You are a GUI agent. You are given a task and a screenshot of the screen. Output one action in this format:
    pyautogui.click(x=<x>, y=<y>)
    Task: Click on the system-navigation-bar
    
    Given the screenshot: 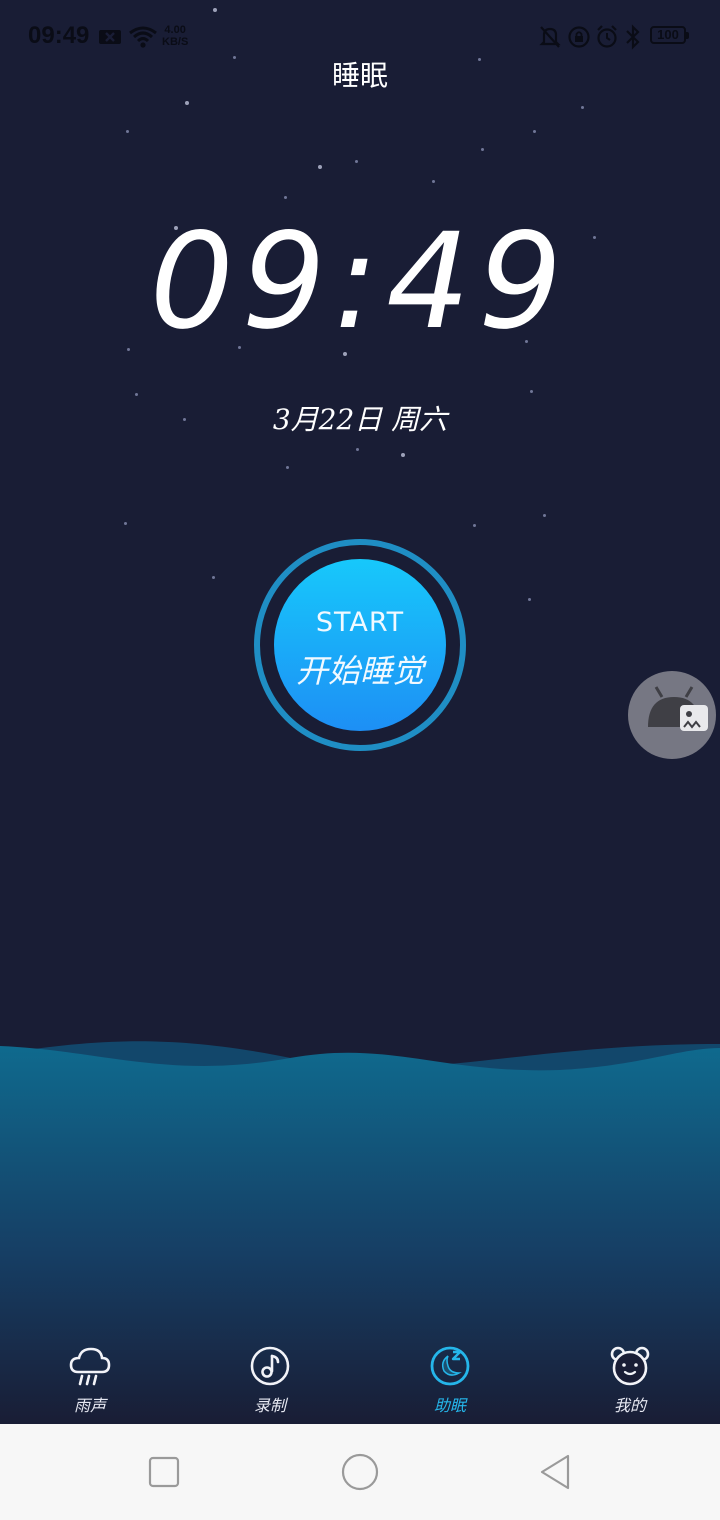 What is the action you would take?
    pyautogui.click(x=360, y=1472)
    